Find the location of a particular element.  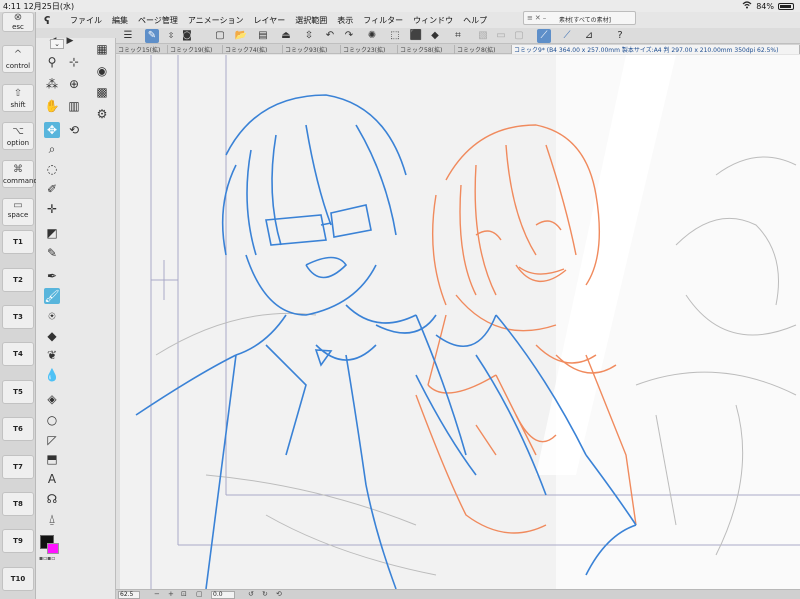

palette-dropdown-icon: ⌄ is located at coordinates (57, 44).